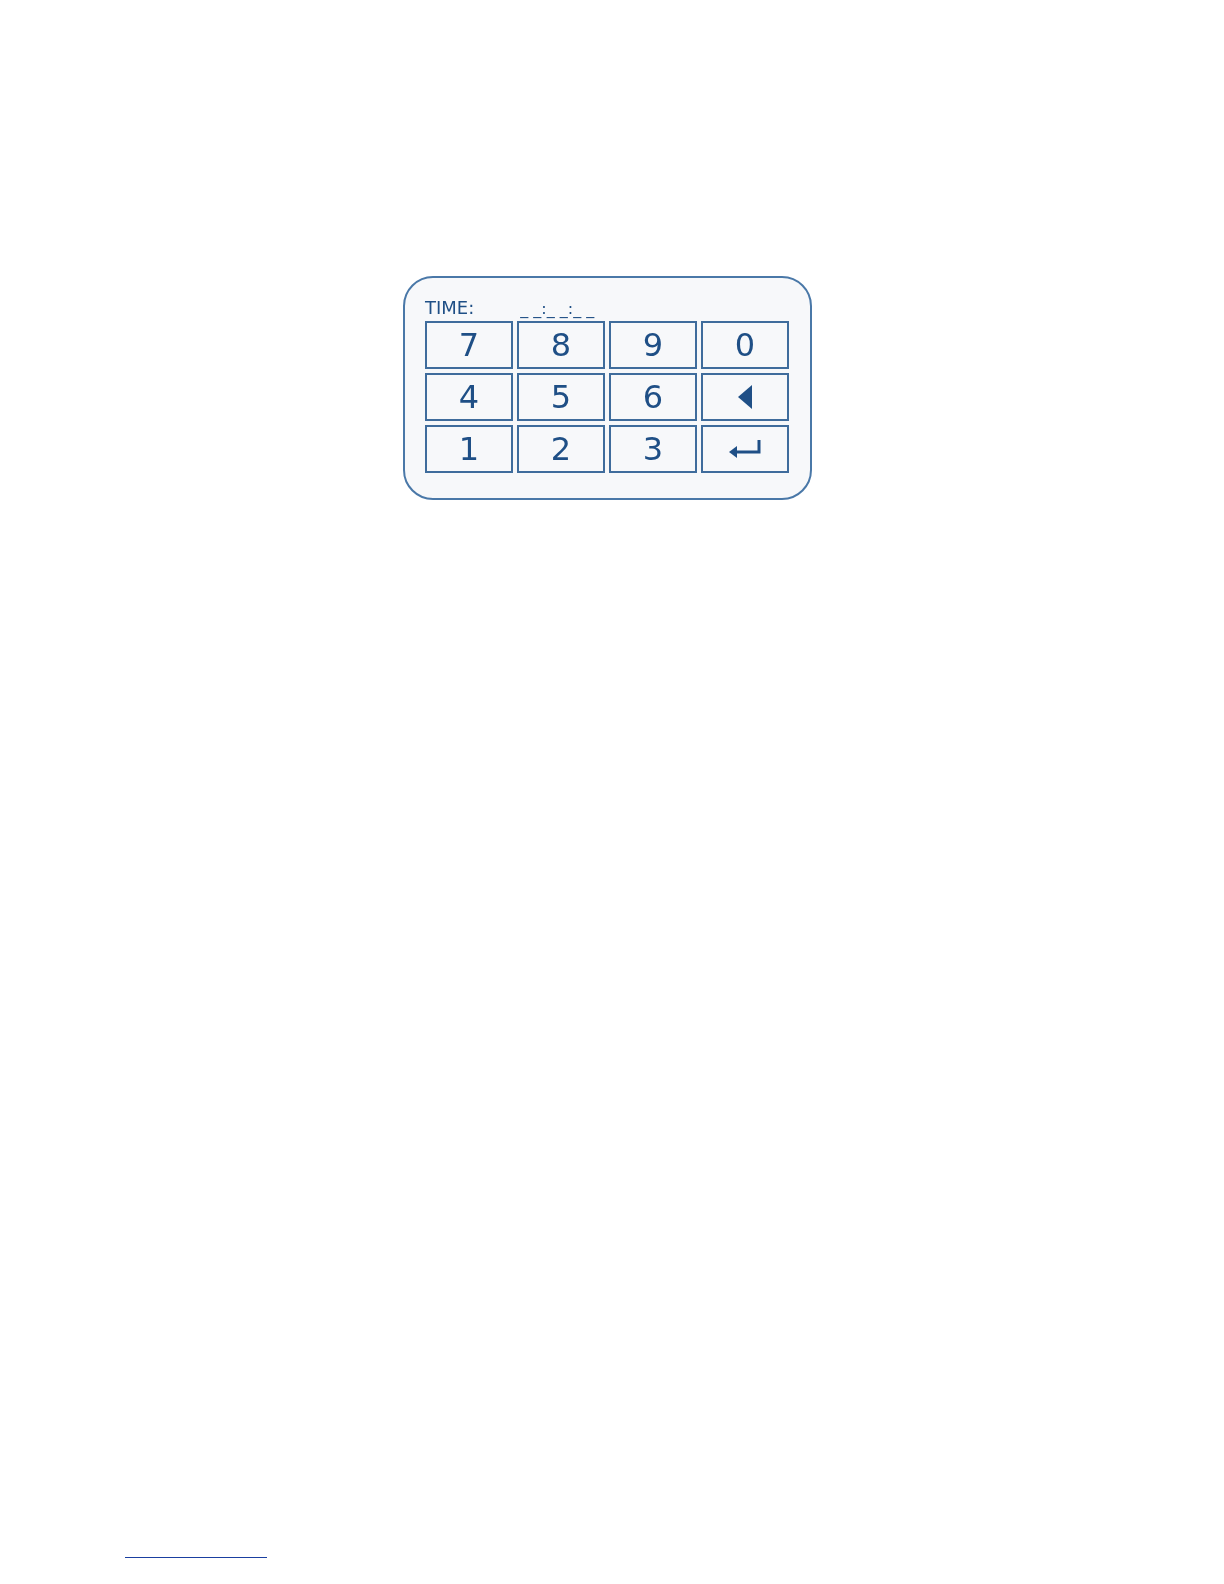  Describe the element at coordinates (653, 449) in the screenshot. I see `digit-key: 3` at that location.